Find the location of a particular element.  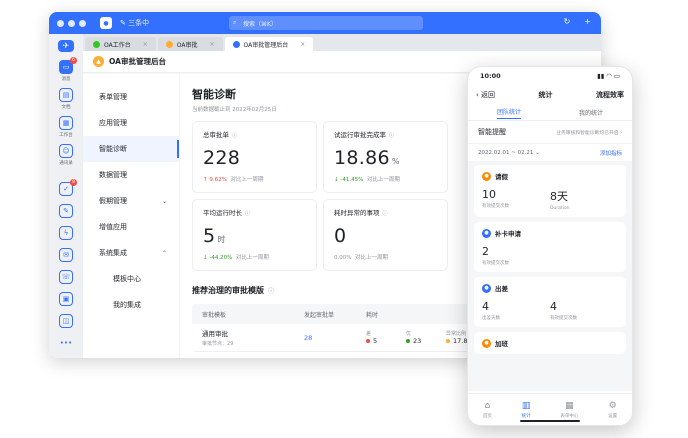

sidebar-item-messages: ▭ 6 消息 is located at coordinates (66, 69).